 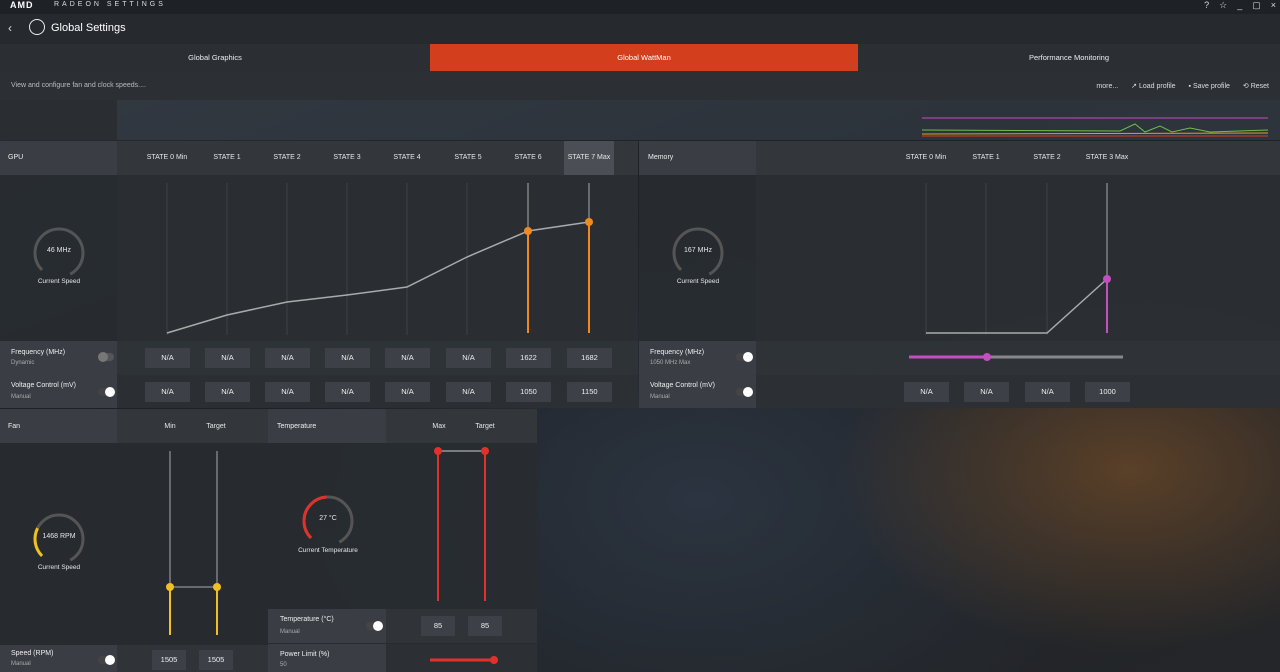 I want to click on gpu-state-label: STATE 5, so click(x=468, y=157).